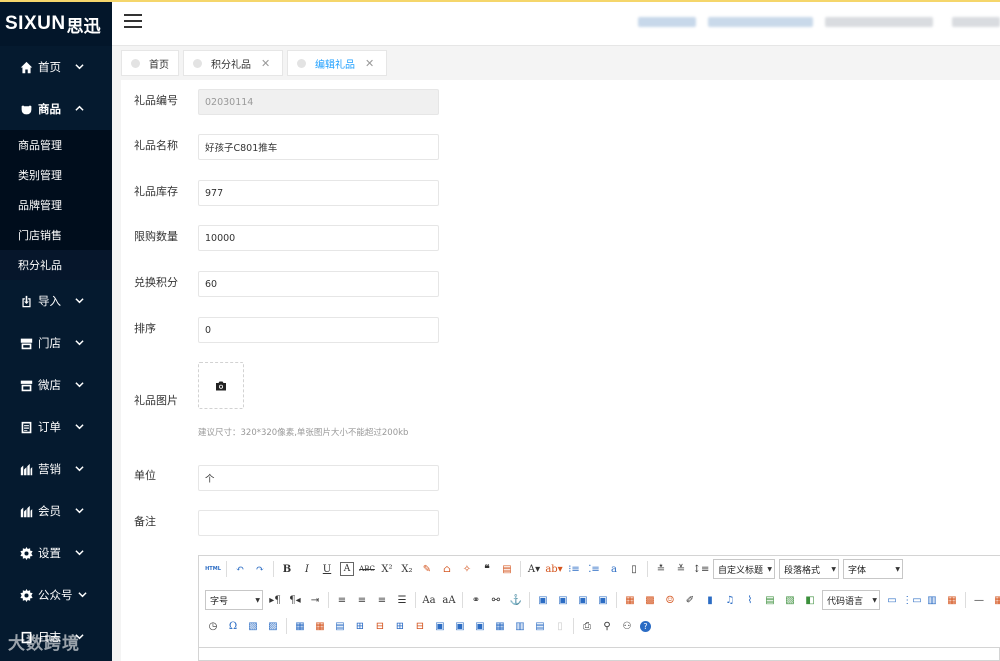 This screenshot has width=1000, height=661. What do you see at coordinates (516, 600) in the screenshot?
I see `anchor-icon: ⚓` at bounding box center [516, 600].